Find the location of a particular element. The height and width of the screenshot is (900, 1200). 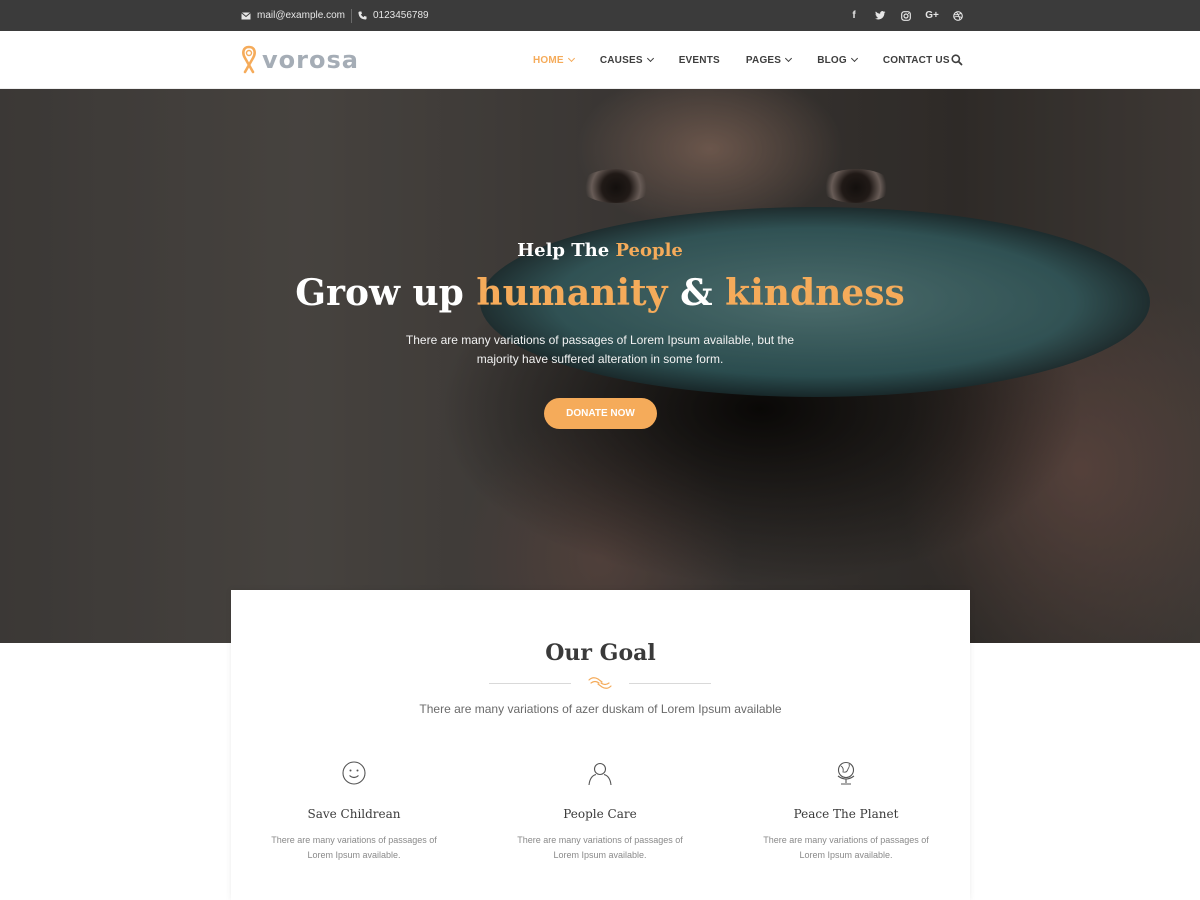

email-text: mail@example.com is located at coordinates (301, 15).